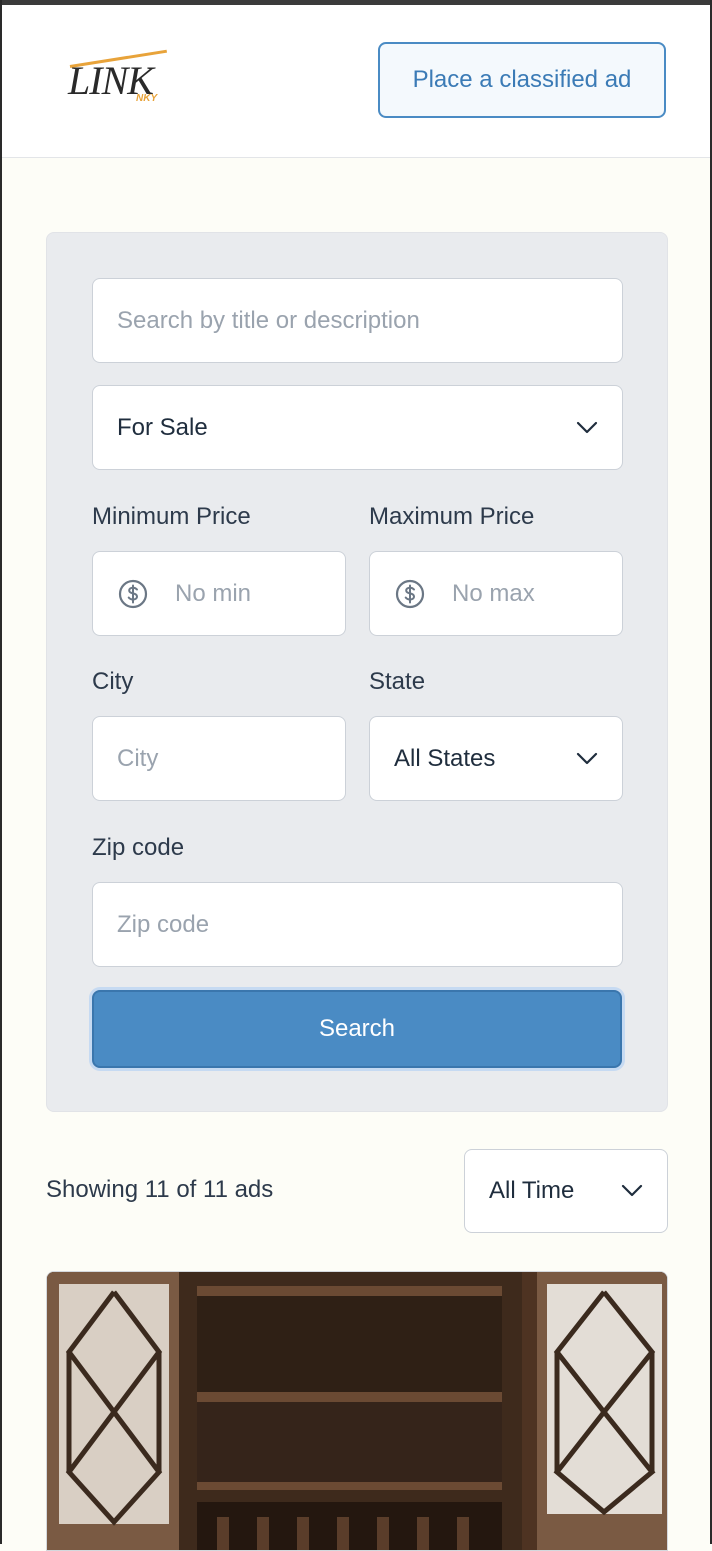 This screenshot has height=1551, width=712. Describe the element at coordinates (357, 924) in the screenshot. I see `zip-code-input: Zip code` at that location.